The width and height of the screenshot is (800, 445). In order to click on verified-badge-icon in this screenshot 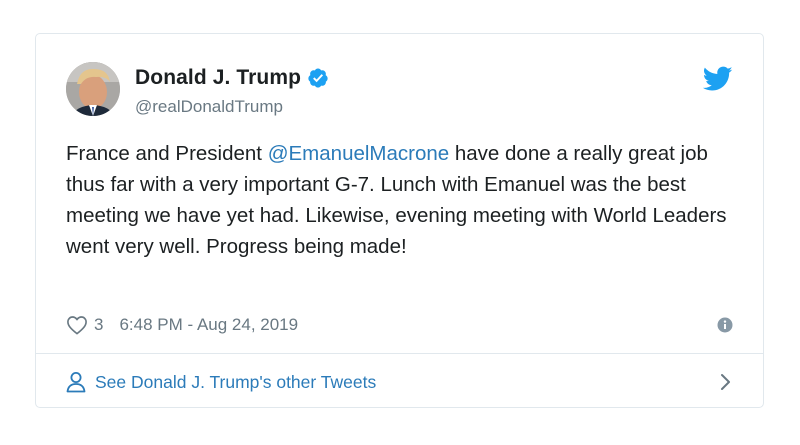, I will do `click(318, 78)`.